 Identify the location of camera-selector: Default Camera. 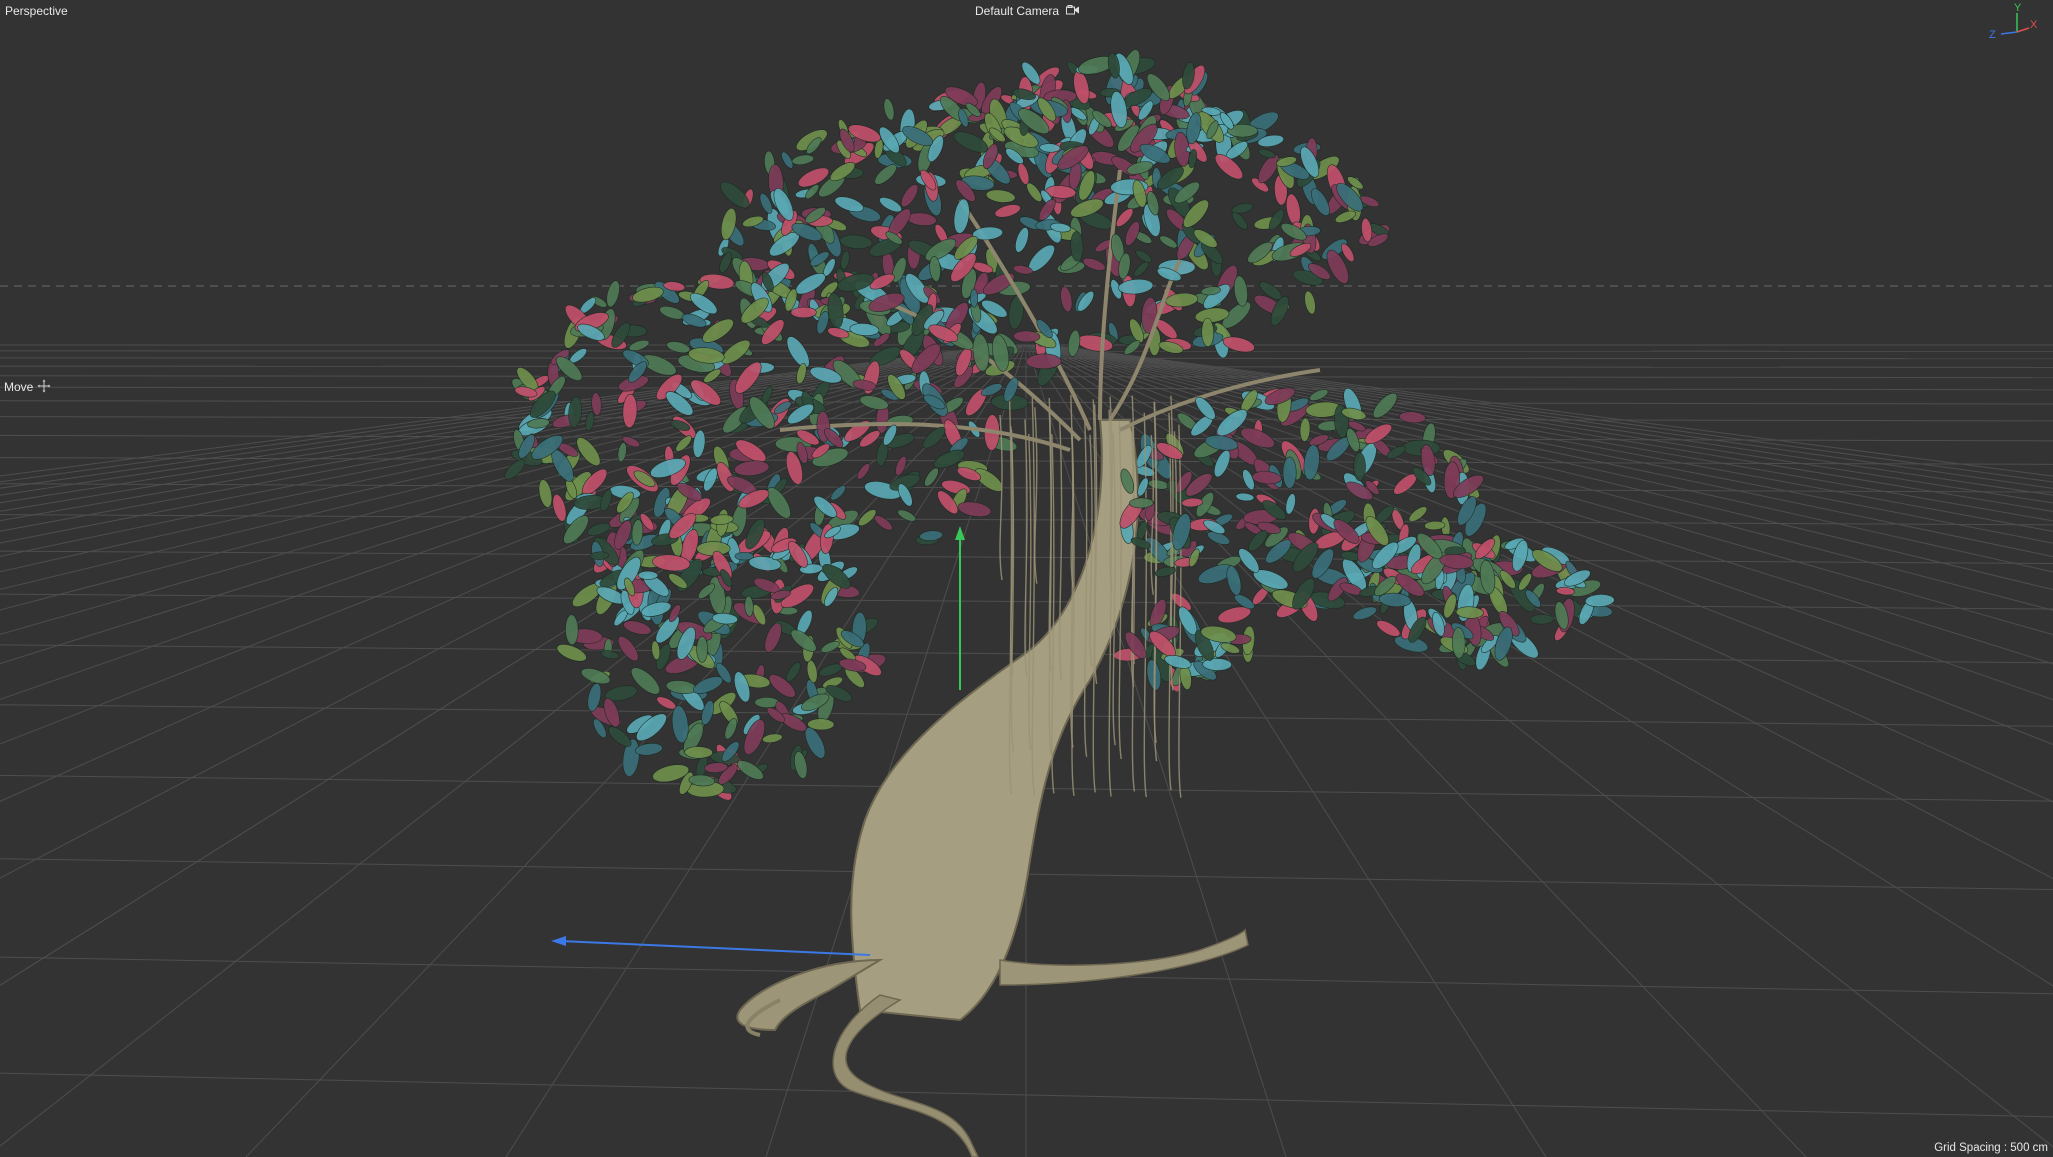
(1027, 11).